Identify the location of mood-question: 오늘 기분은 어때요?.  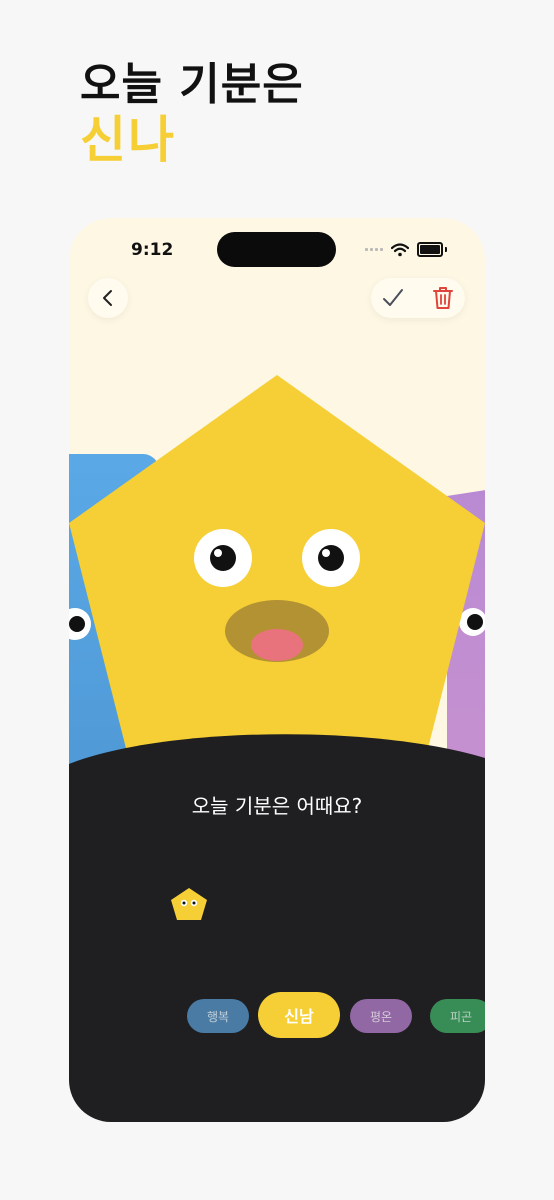
(277, 806).